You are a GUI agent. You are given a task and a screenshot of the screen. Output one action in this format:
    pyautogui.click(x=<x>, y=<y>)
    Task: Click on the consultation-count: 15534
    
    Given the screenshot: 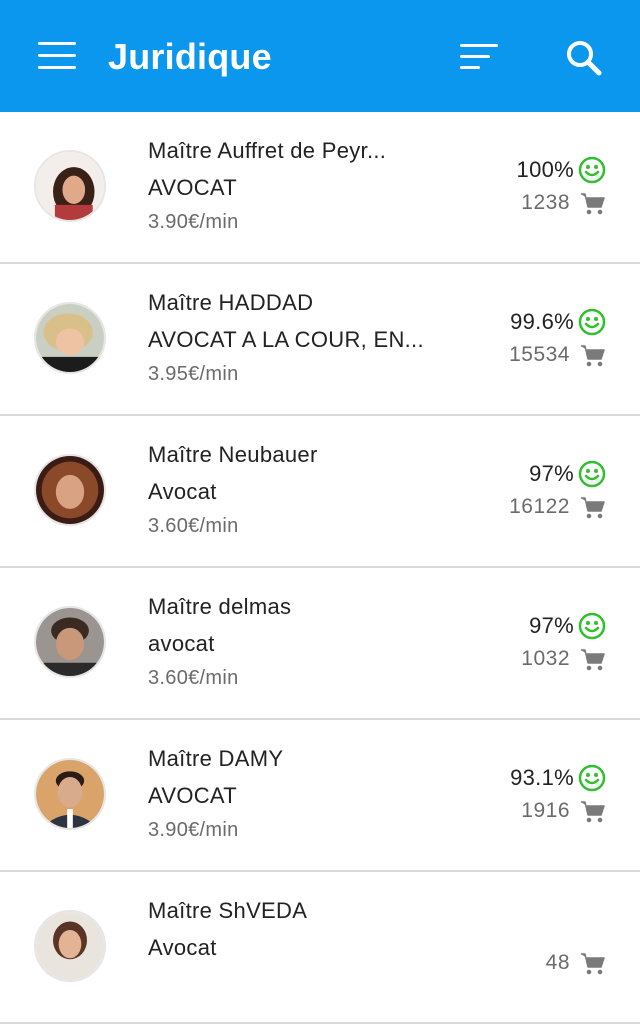 What is the action you would take?
    pyautogui.click(x=539, y=354)
    